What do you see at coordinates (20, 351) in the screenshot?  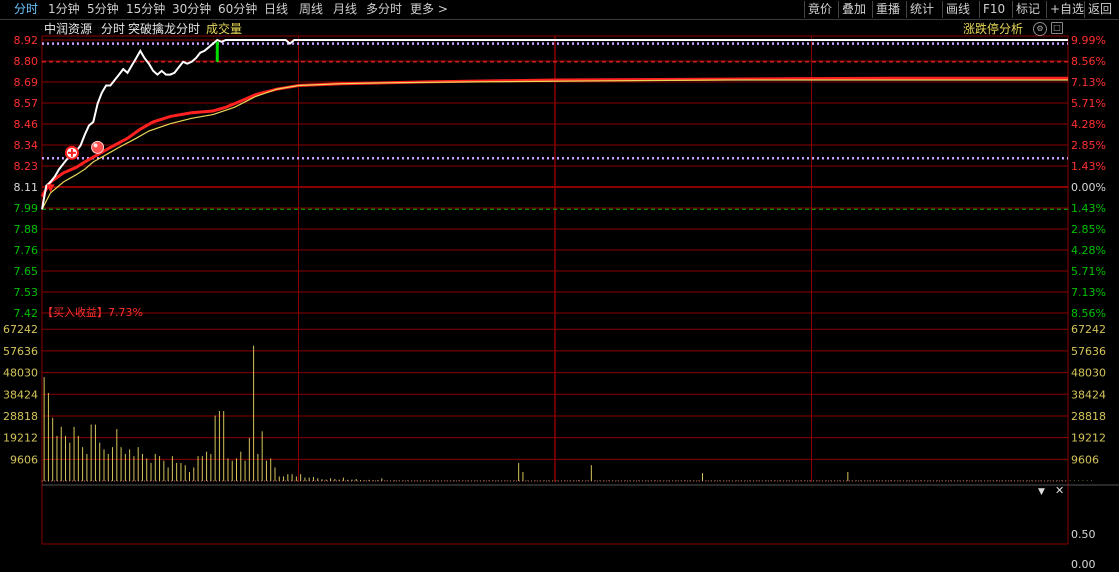 I see `volume-tick-label: 57636` at bounding box center [20, 351].